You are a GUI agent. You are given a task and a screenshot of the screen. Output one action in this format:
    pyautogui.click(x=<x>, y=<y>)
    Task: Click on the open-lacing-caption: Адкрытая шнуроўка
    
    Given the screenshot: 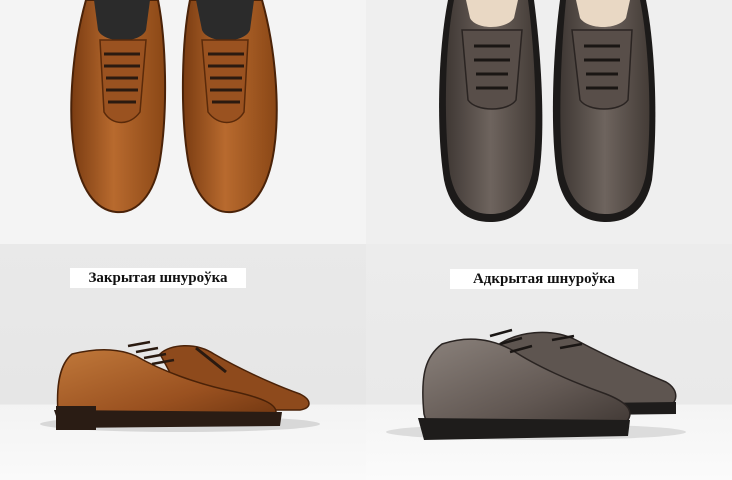 What is the action you would take?
    pyautogui.click(x=544, y=279)
    